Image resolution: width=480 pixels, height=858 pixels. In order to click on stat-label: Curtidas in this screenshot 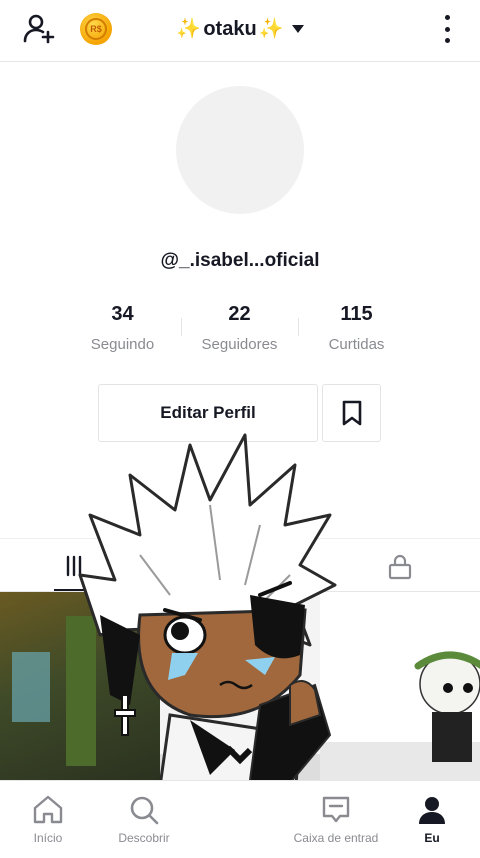, I will do `click(356, 344)`.